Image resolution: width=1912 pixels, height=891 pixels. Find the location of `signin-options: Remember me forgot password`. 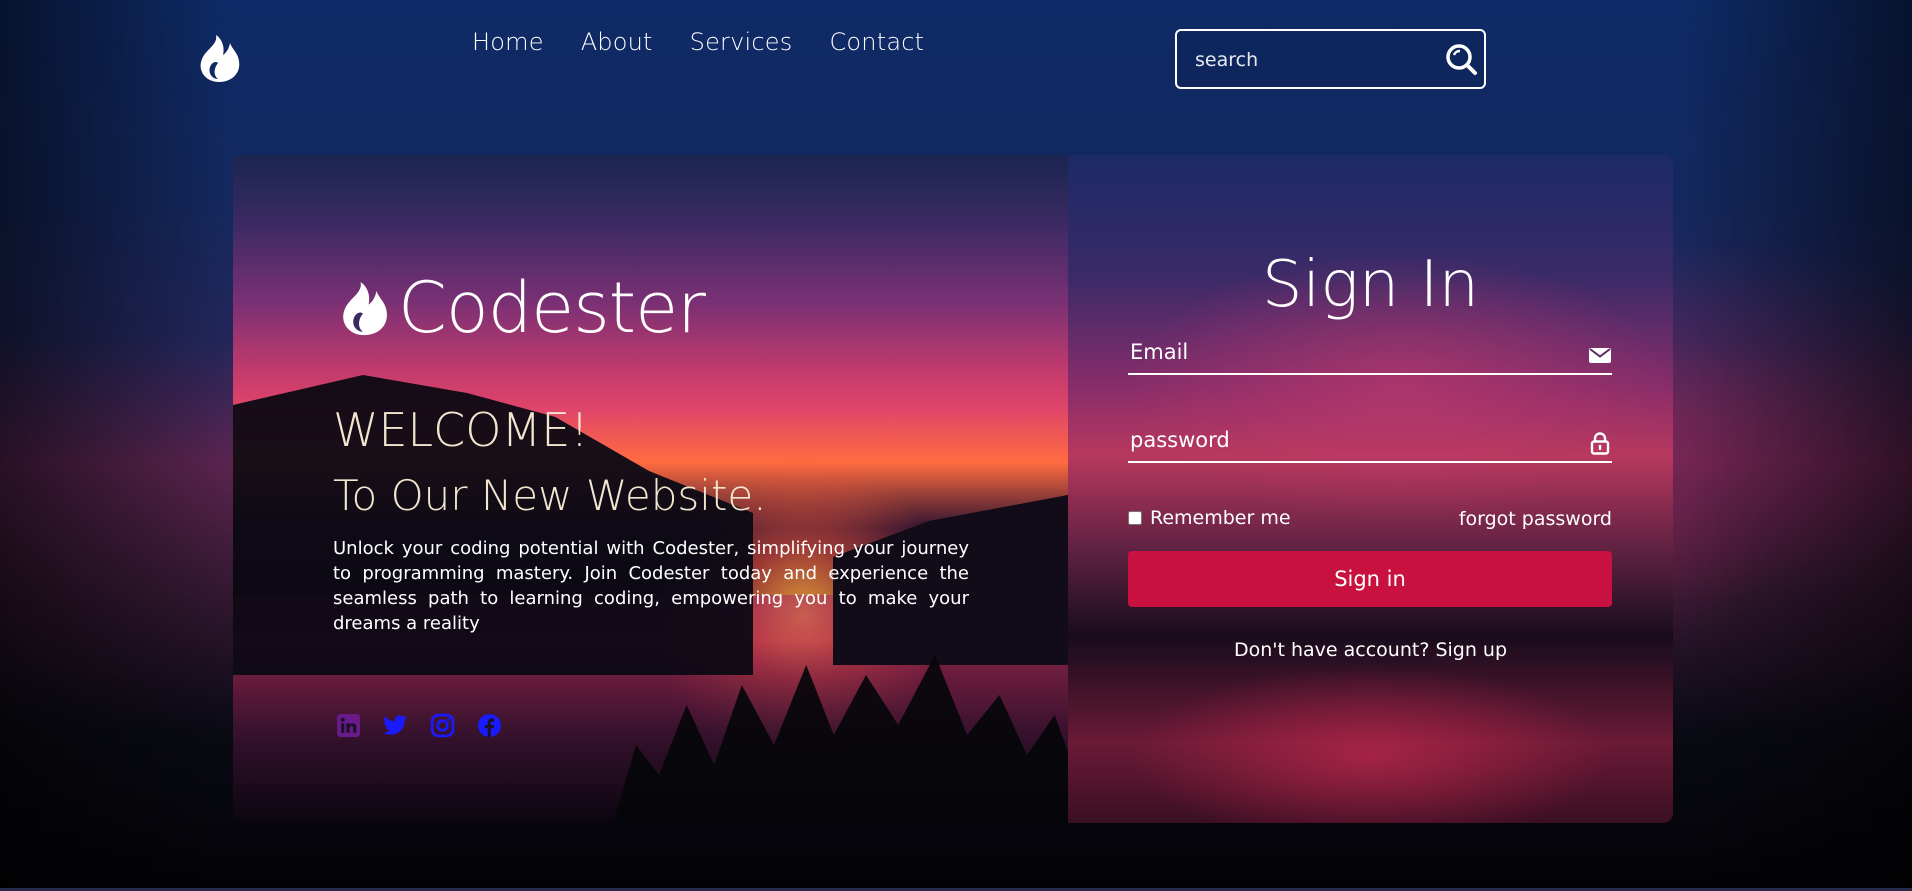

signin-options: Remember me forgot password is located at coordinates (1370, 521).